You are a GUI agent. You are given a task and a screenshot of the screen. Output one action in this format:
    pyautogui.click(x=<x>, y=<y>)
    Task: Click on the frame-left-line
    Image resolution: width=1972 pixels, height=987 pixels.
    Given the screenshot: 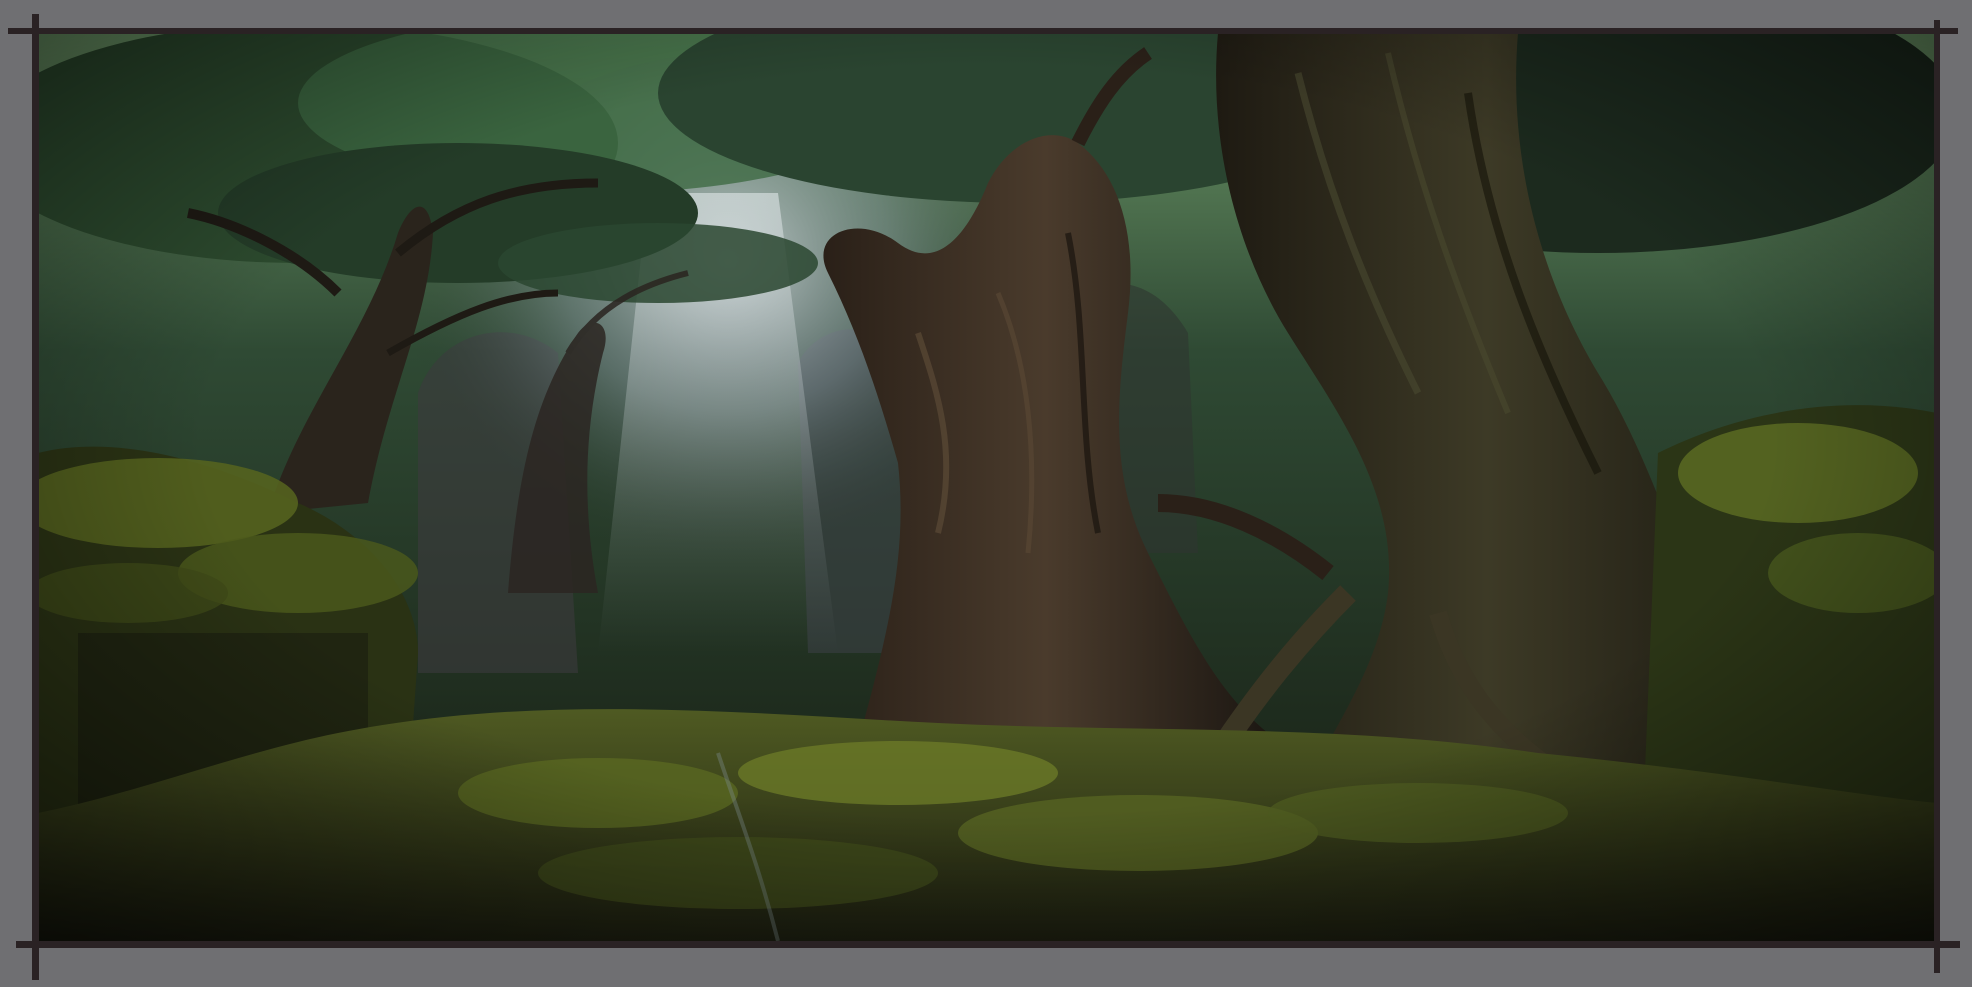 What is the action you would take?
    pyautogui.click(x=35, y=497)
    